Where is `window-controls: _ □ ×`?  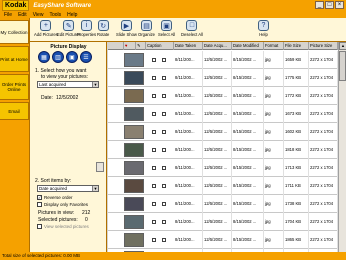 window-controls: _ □ × is located at coordinates (329, 5).